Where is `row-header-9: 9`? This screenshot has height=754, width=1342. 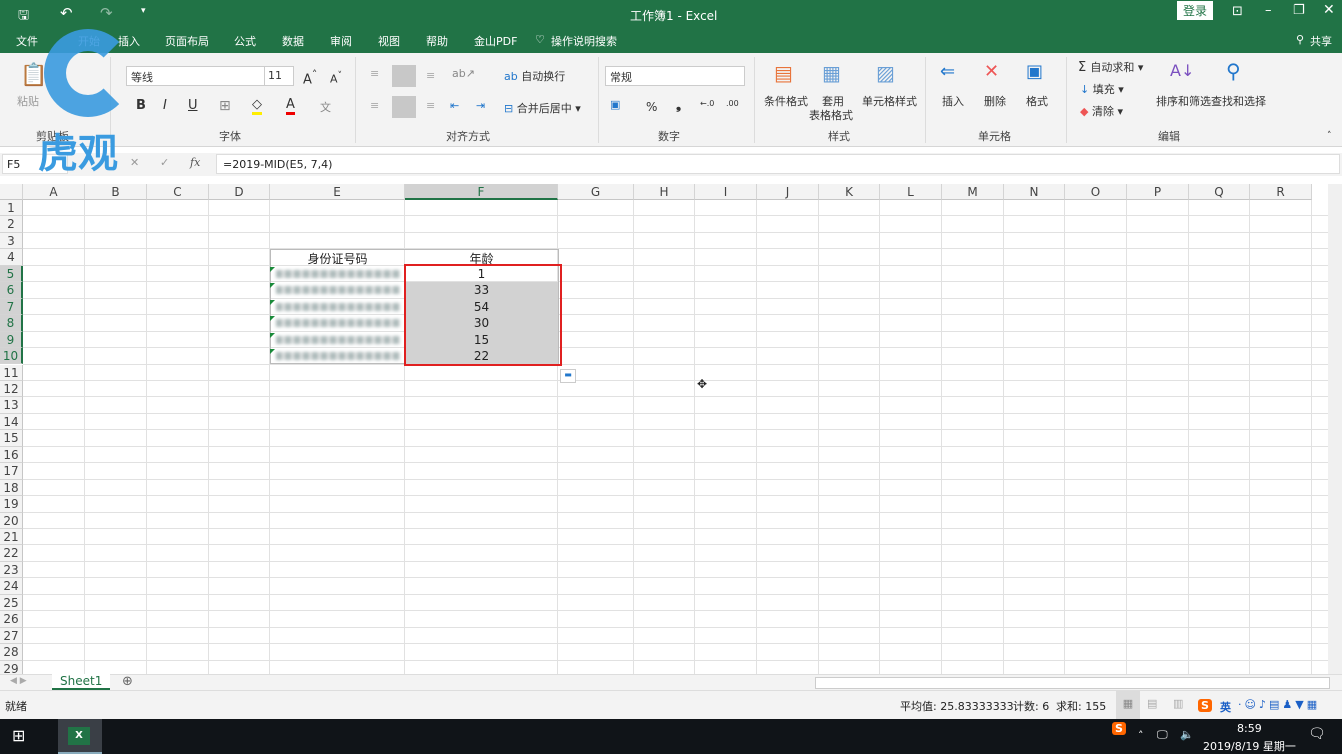 row-header-9: 9 is located at coordinates (11, 340).